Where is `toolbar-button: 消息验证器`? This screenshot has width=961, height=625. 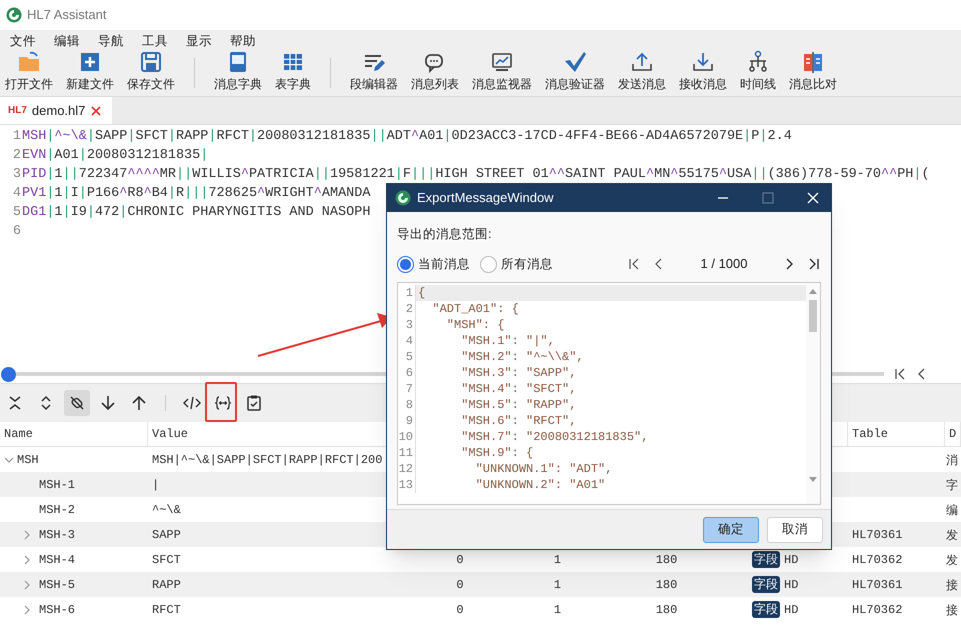 toolbar-button: 消息验证器 is located at coordinates (575, 71).